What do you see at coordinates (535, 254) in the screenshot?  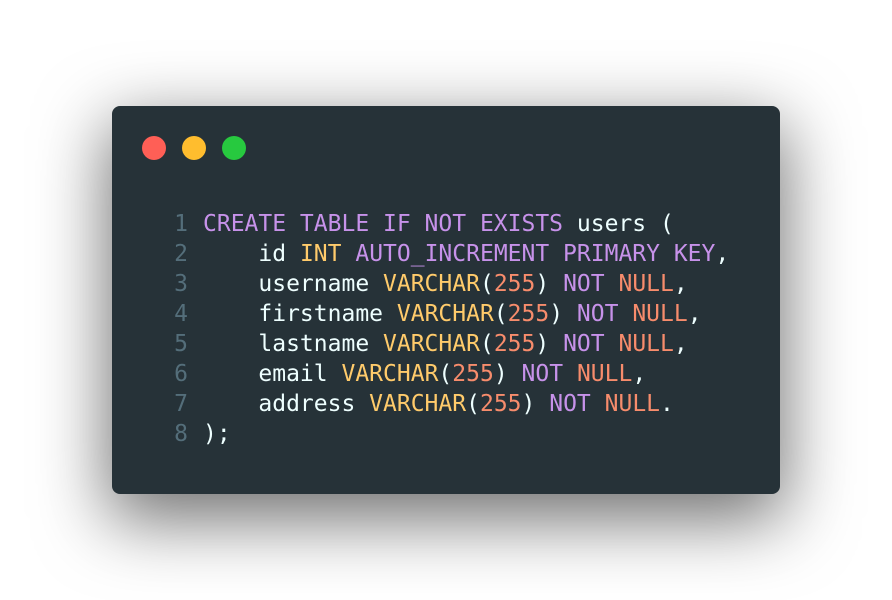 I see `code-token-keyword: AUTO_INCREMENT PRIMARY KEY` at bounding box center [535, 254].